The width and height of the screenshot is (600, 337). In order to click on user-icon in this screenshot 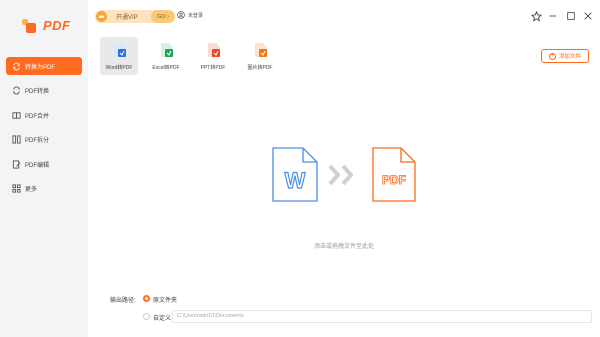, I will do `click(181, 15)`.